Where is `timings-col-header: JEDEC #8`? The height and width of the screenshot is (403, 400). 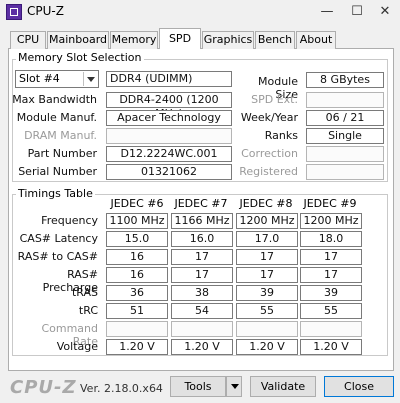
timings-col-header: JEDEC #8 is located at coordinates (266, 203).